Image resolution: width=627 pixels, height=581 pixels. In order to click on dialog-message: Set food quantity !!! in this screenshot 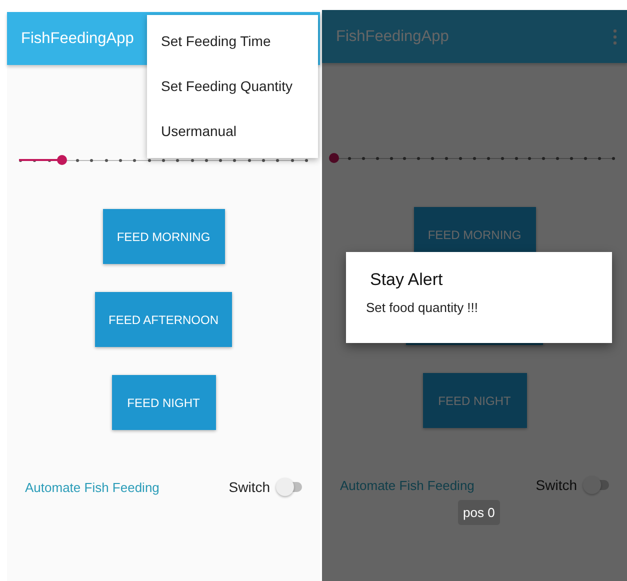, I will do `click(423, 307)`.